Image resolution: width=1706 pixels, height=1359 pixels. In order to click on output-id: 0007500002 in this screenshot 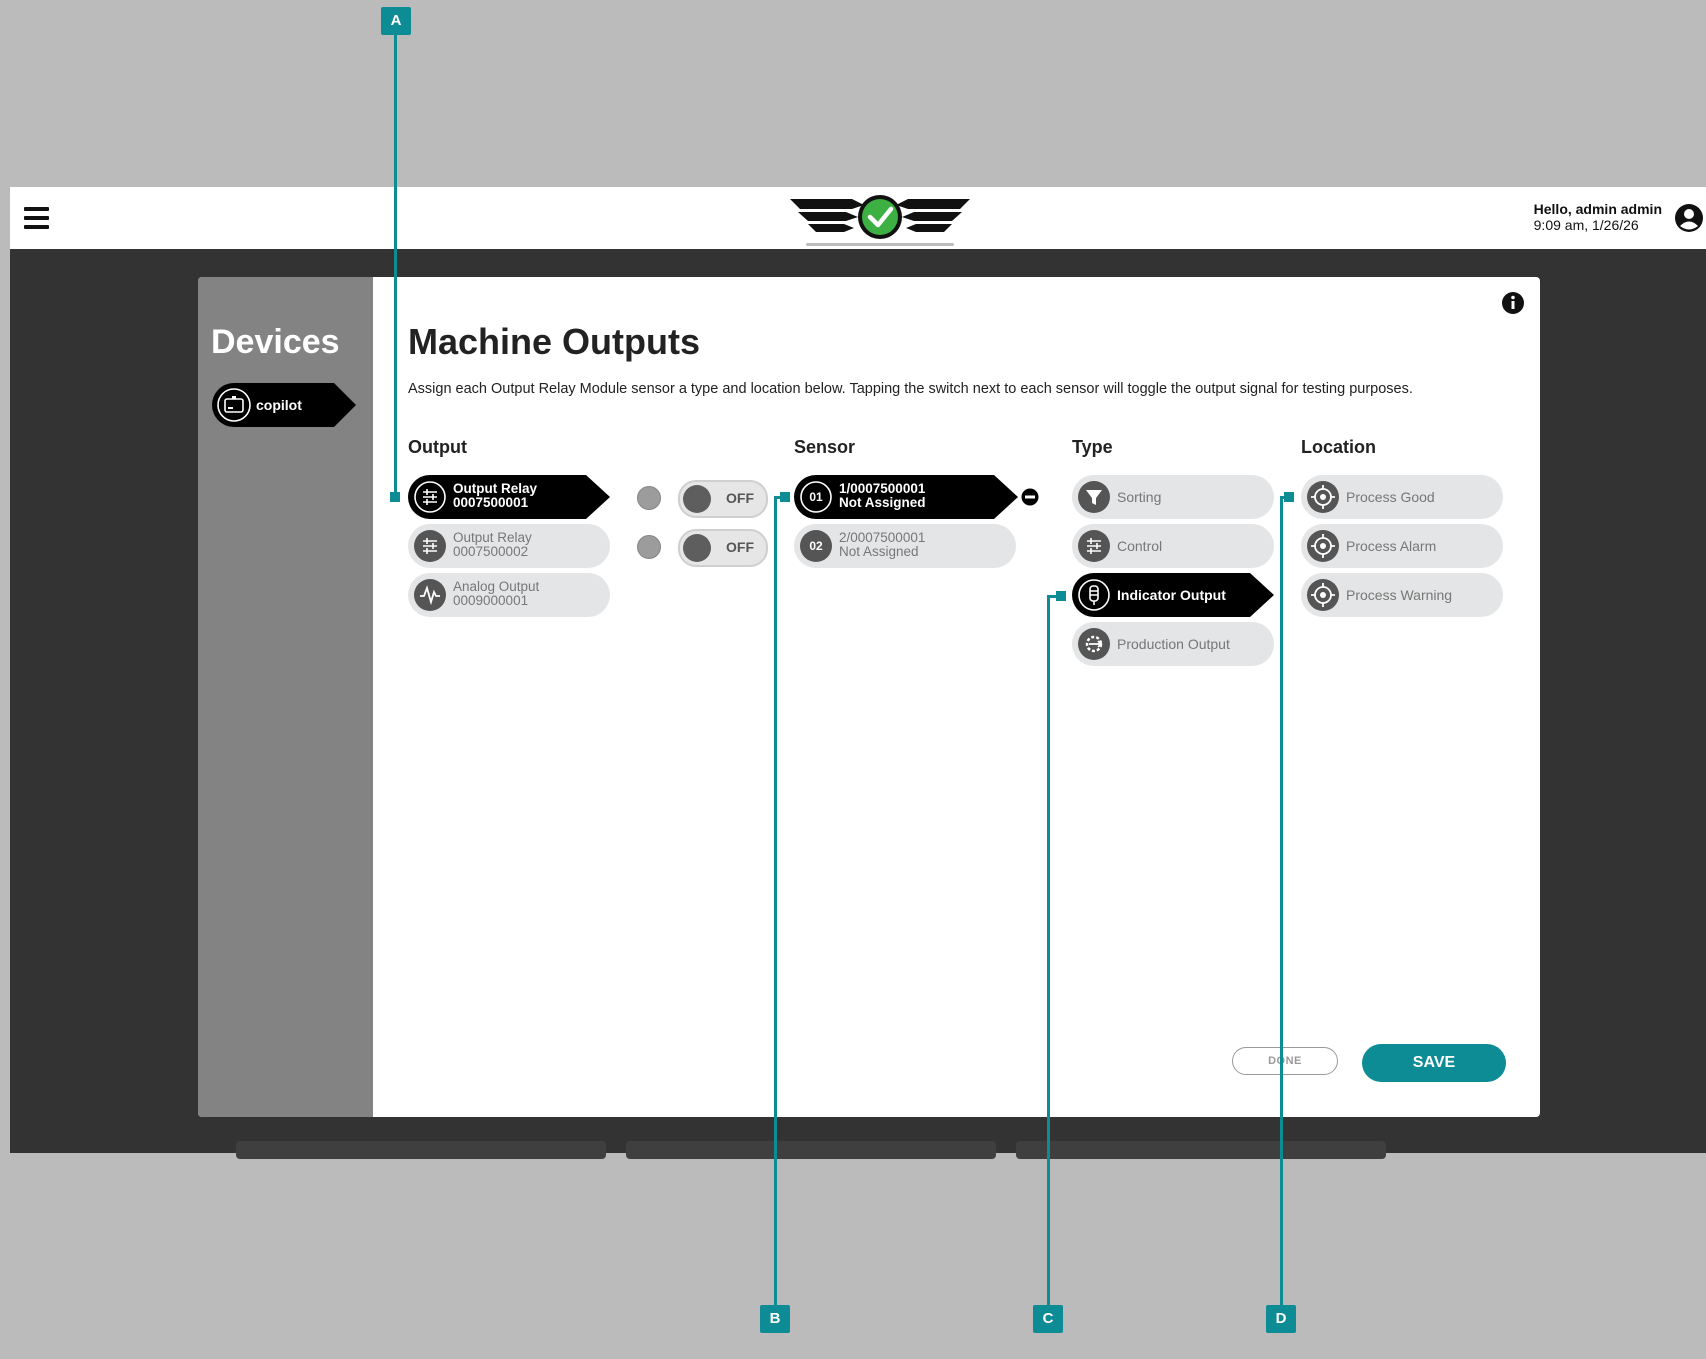, I will do `click(491, 551)`.